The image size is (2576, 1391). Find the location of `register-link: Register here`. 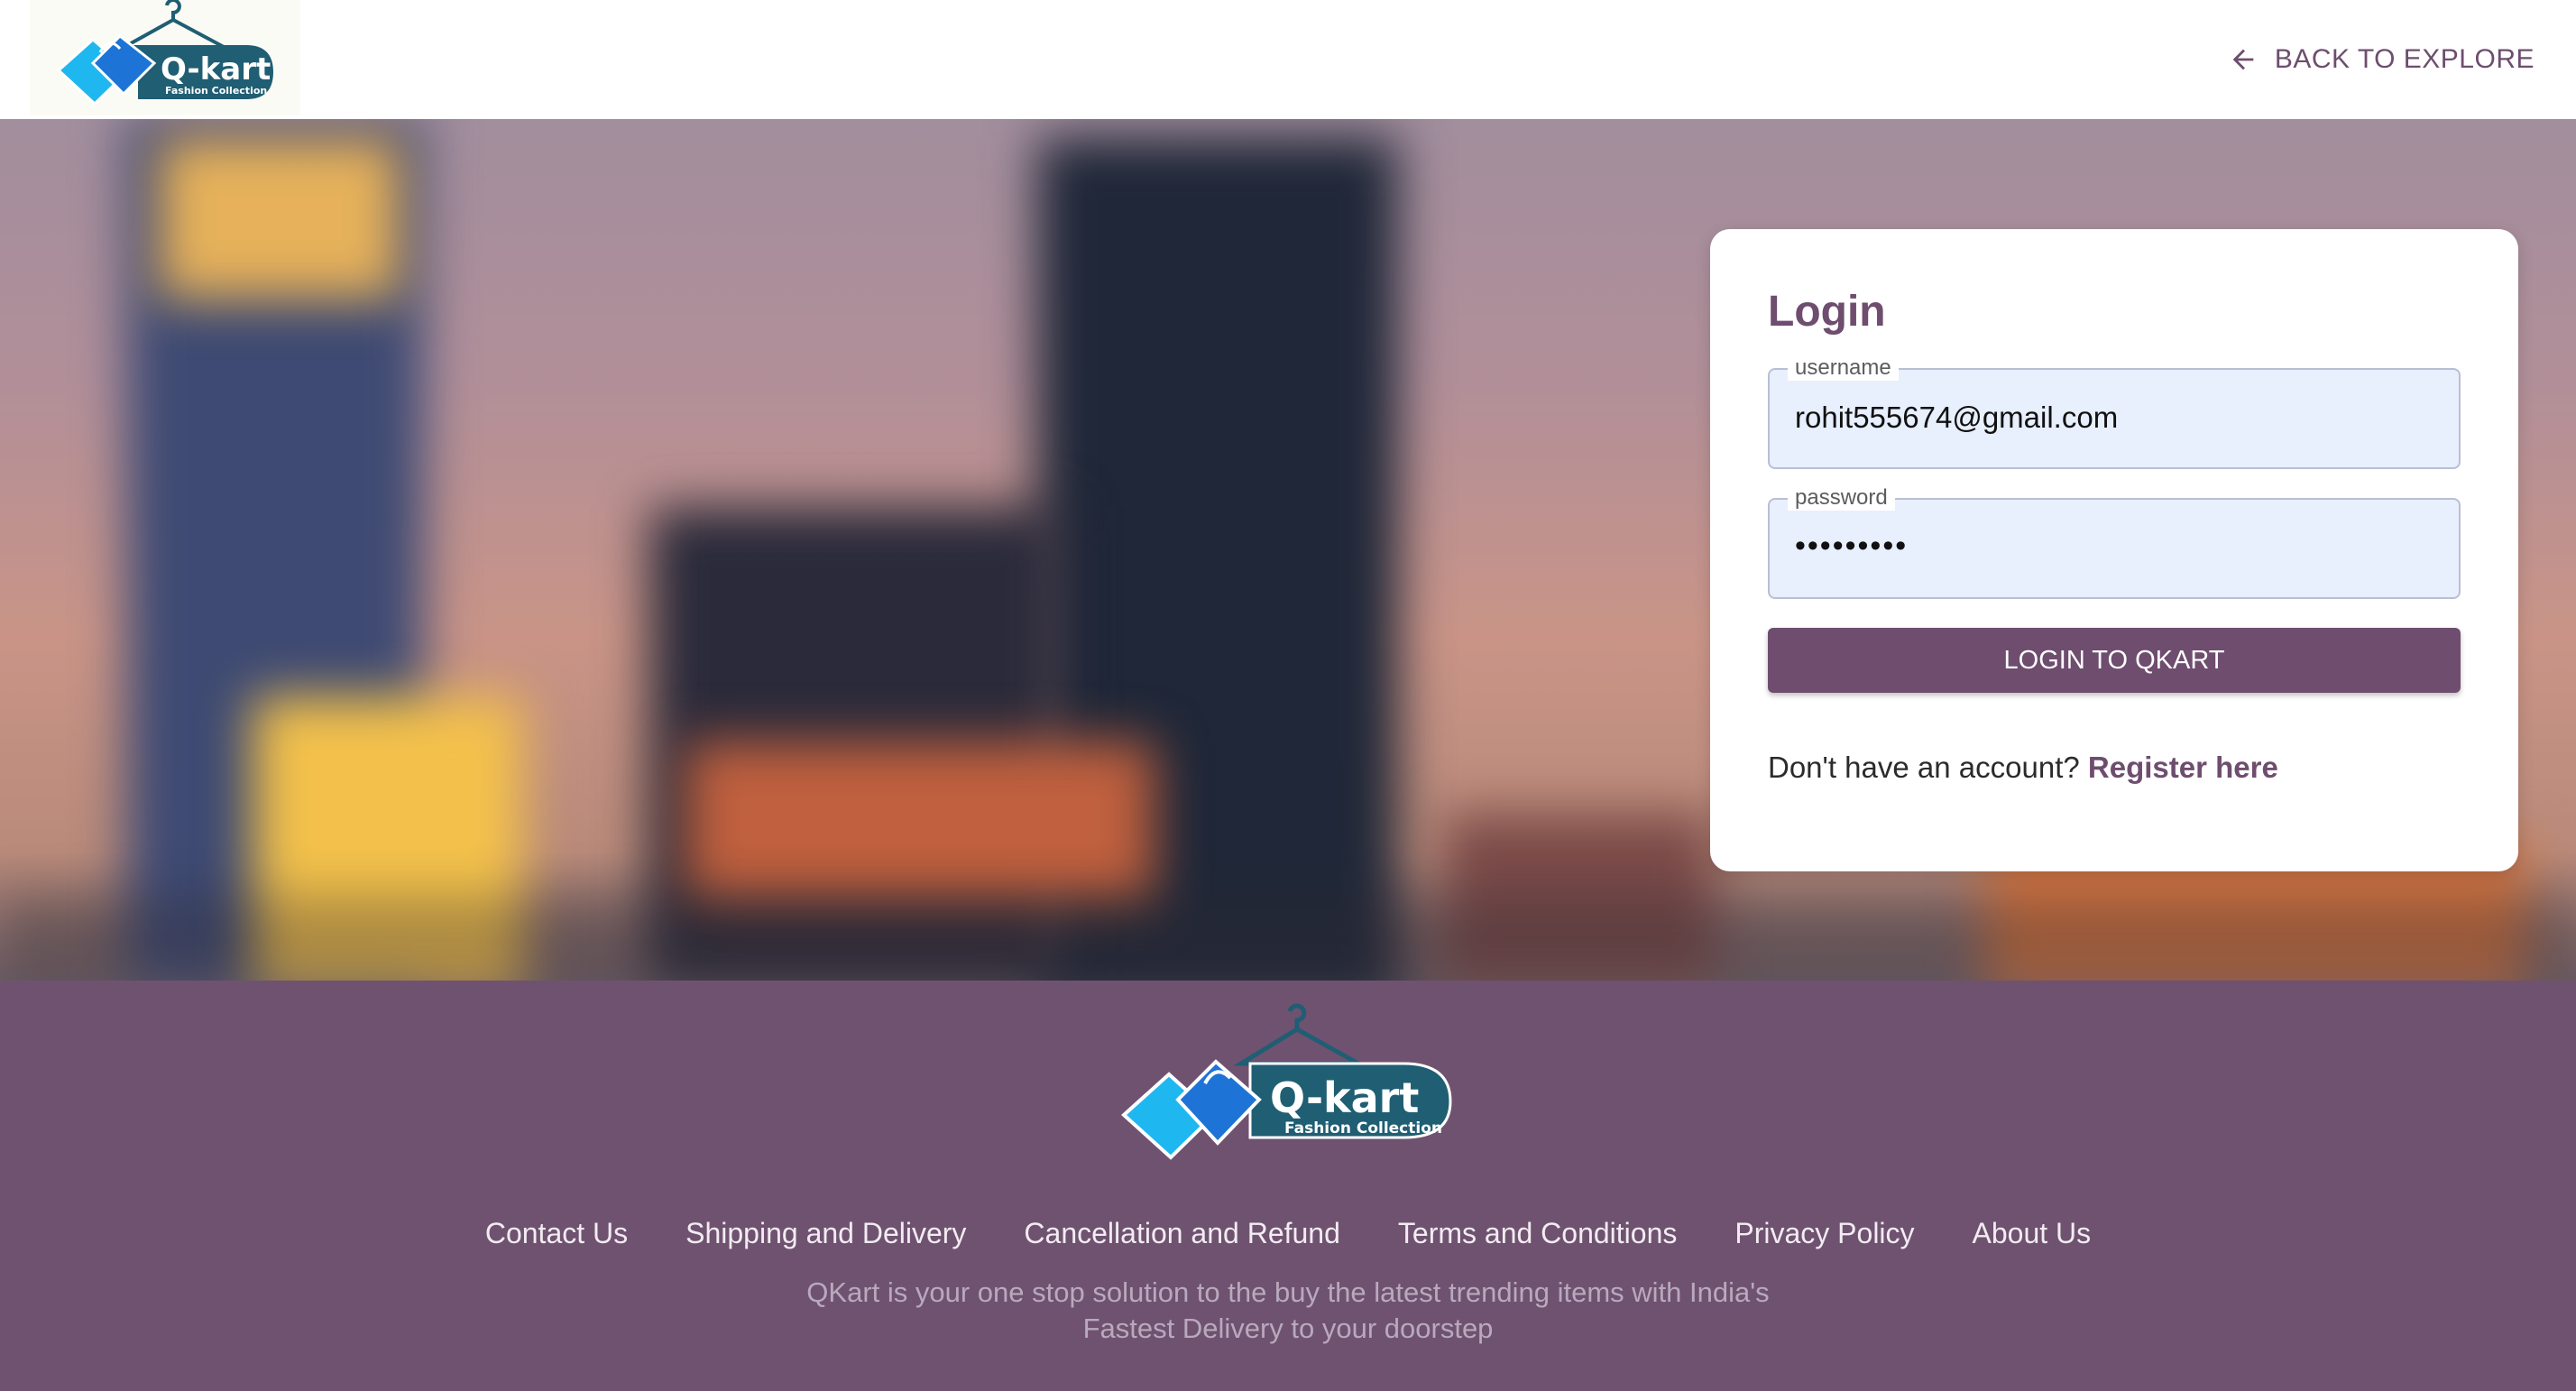

register-link: Register here is located at coordinates (2183, 767).